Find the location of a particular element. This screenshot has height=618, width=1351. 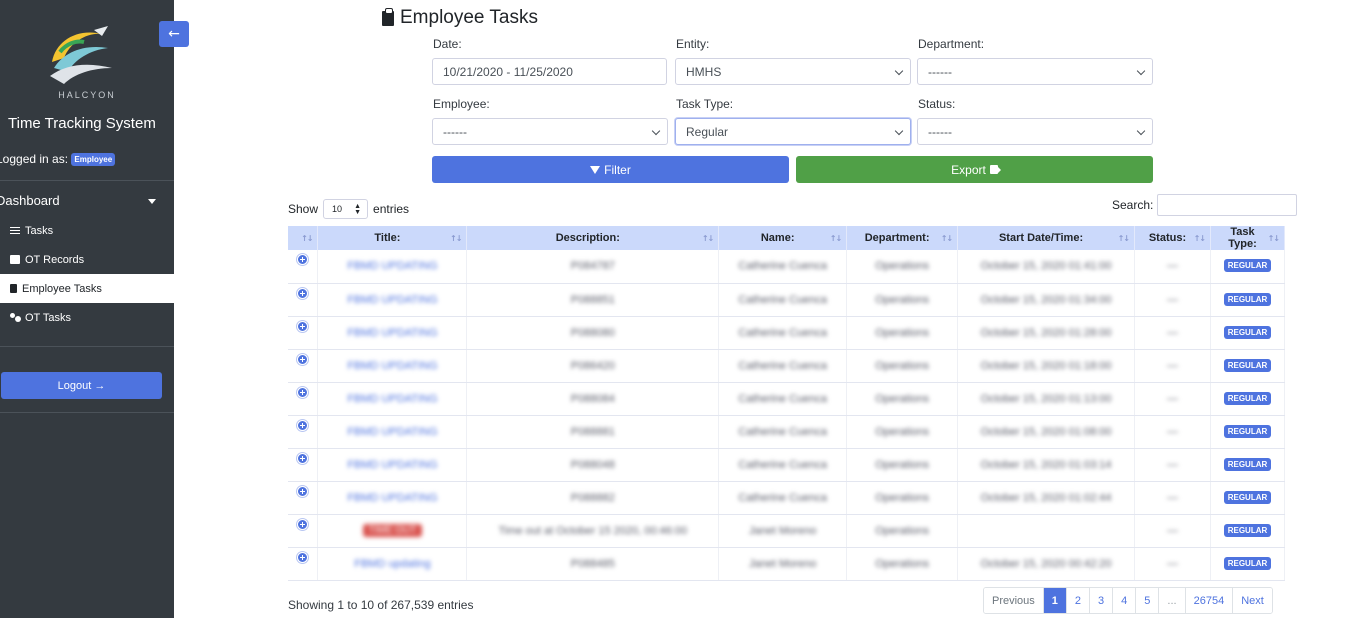

pagination-page: 2 is located at coordinates (1078, 600).